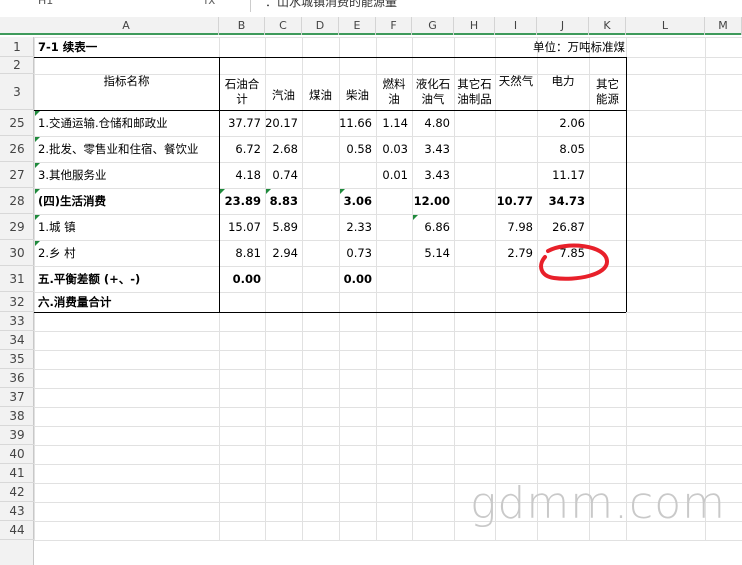 This screenshot has height=565, width=742. Describe the element at coordinates (242, 91) in the screenshot. I see `header-petroleum-total: 石油合计` at that location.